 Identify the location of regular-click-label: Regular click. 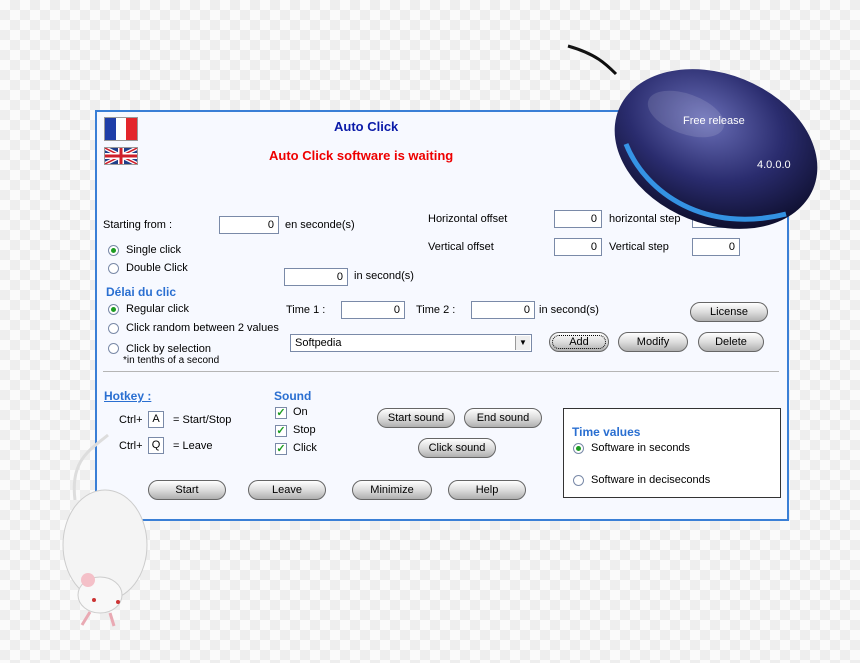
(157, 309).